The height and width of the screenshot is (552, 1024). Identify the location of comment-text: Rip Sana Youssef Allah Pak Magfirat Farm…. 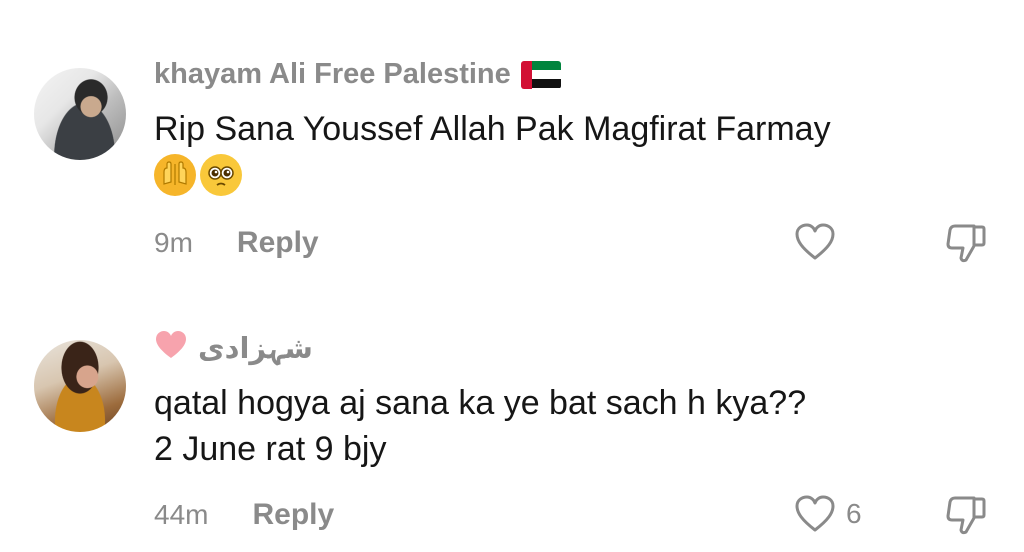
(492, 129).